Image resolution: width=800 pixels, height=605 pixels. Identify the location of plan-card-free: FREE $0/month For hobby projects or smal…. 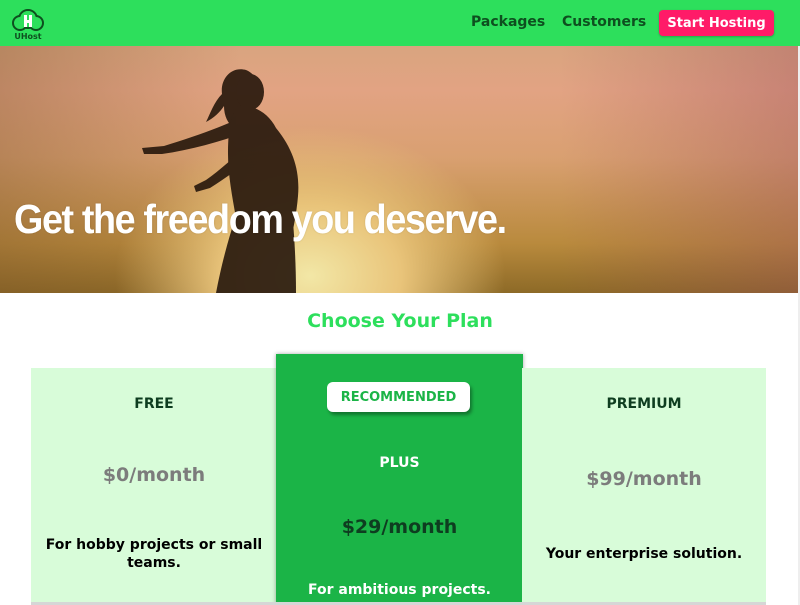
(154, 486).